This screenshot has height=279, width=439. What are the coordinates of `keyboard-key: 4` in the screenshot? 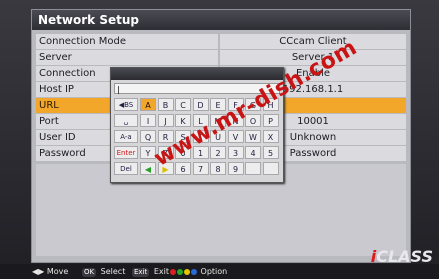 It's located at (253, 152).